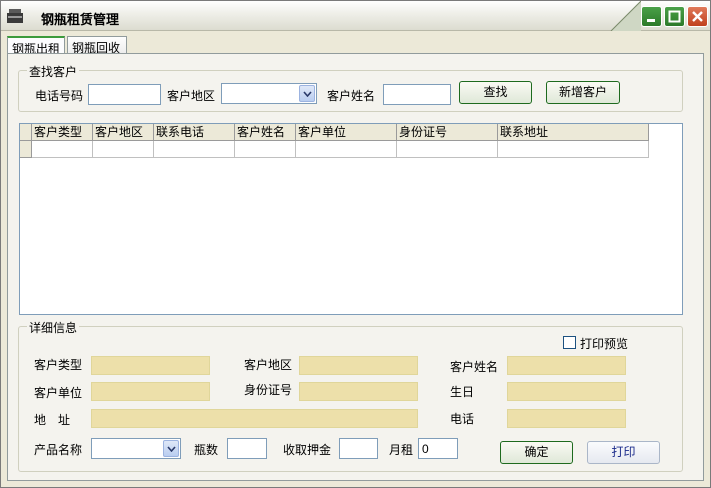 The width and height of the screenshot is (711, 488). I want to click on product-dropdown-button, so click(171, 448).